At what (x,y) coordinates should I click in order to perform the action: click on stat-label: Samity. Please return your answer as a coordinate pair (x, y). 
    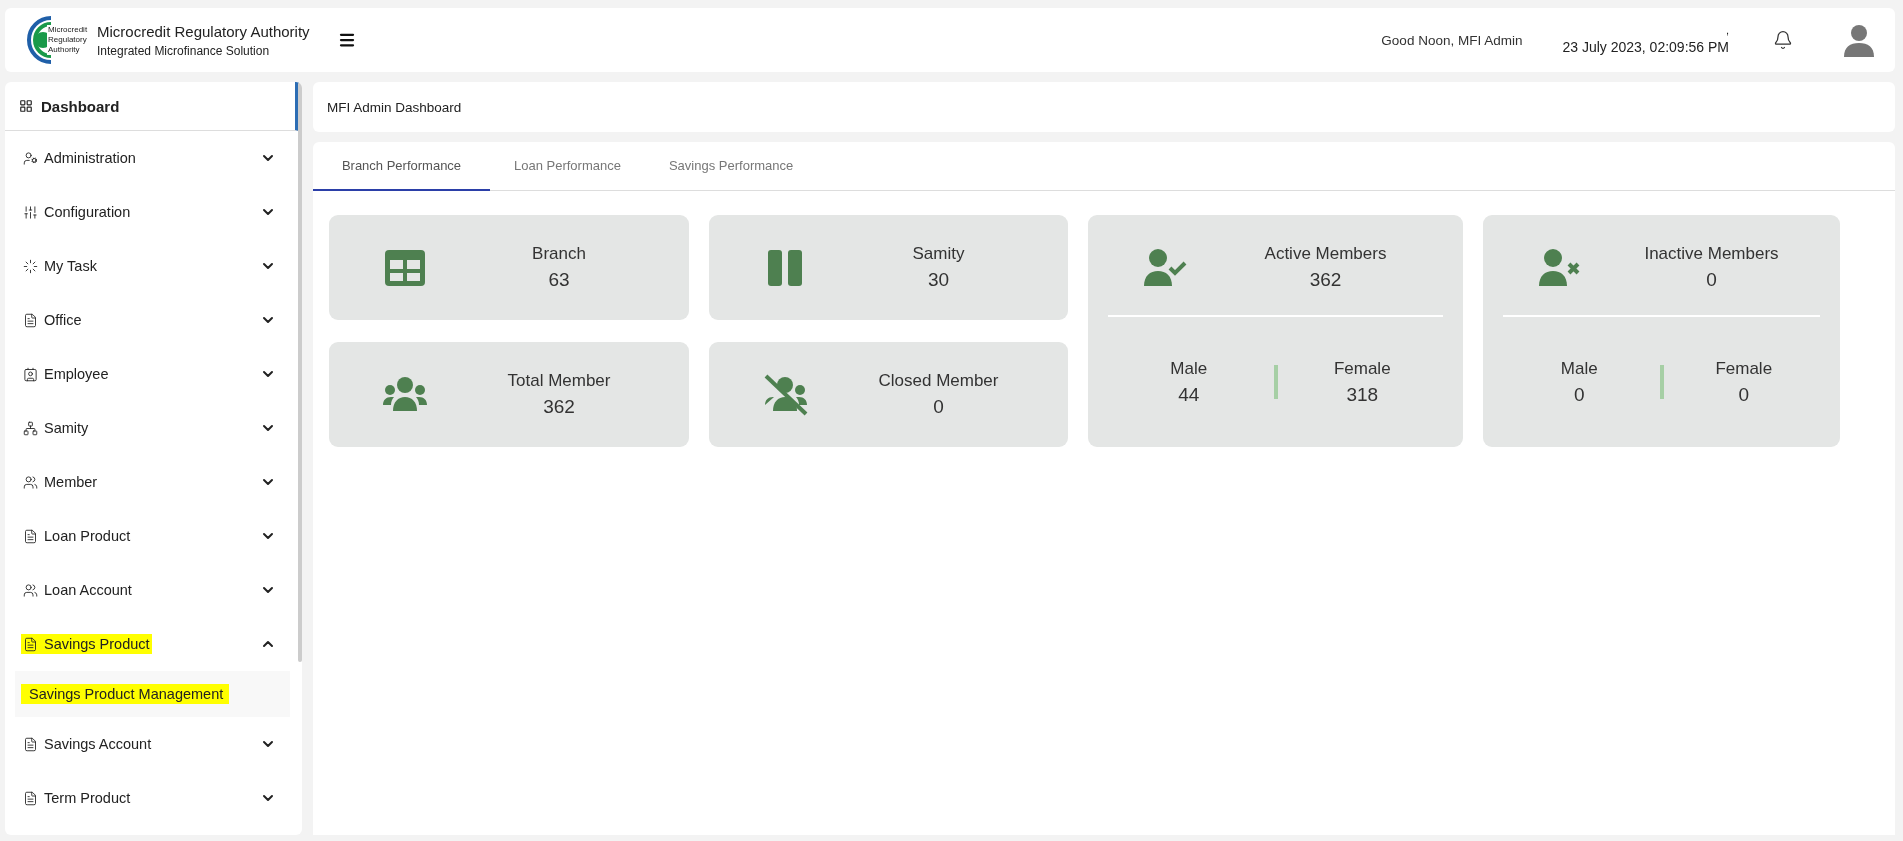
    Looking at the image, I should click on (938, 254).